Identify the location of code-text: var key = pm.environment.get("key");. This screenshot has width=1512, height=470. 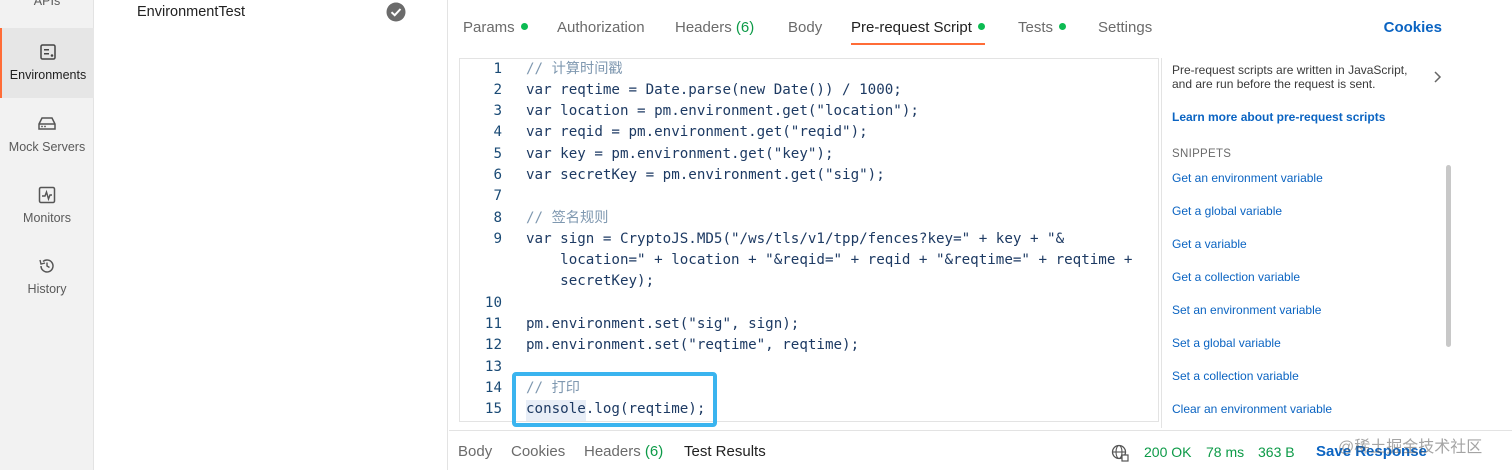
(680, 154).